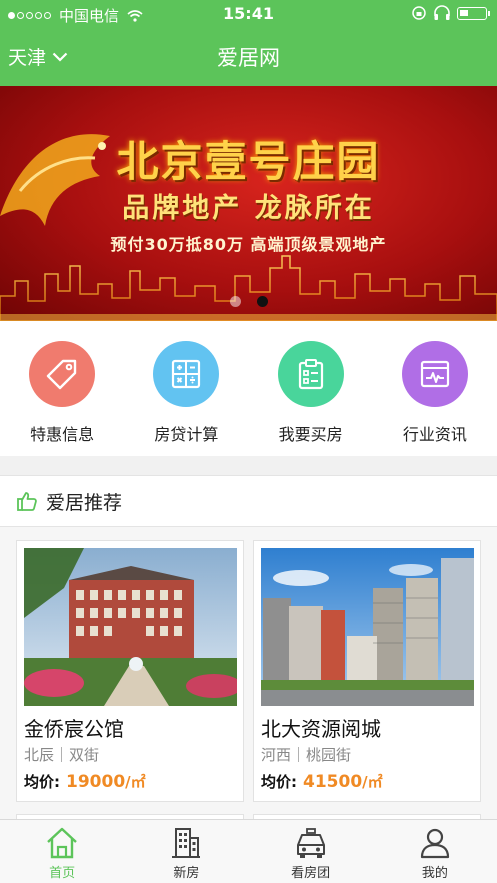 This screenshot has height=883, width=497. Describe the element at coordinates (186, 374) in the screenshot. I see `calculator-icon` at that location.